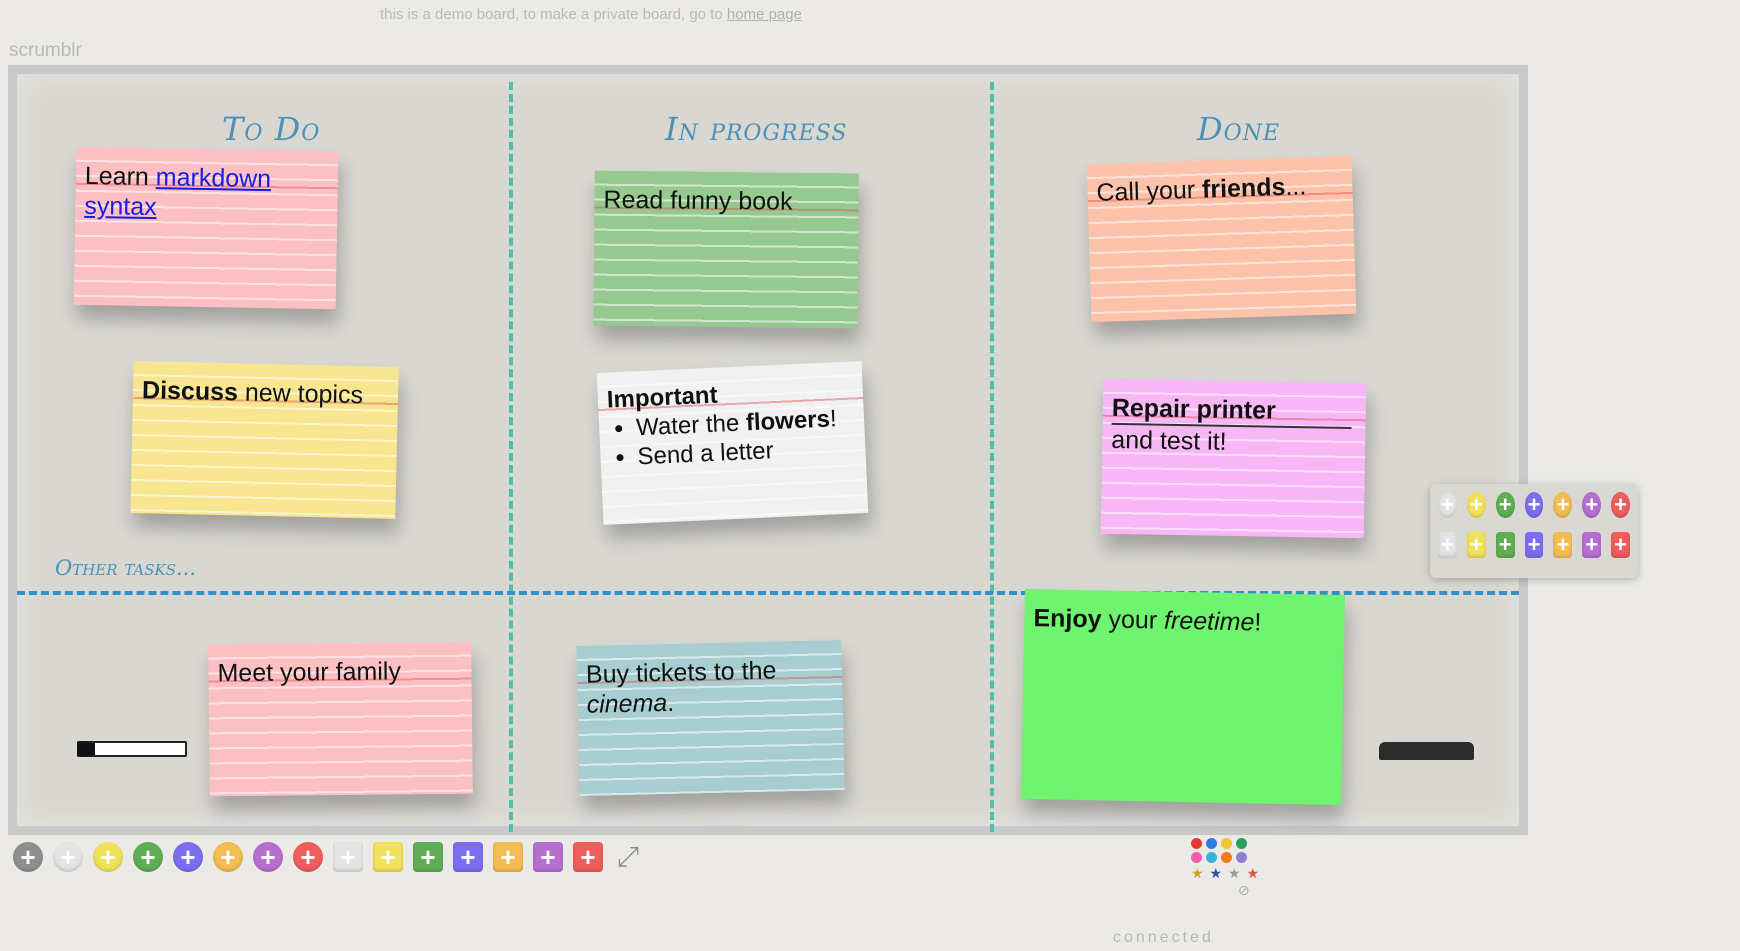  What do you see at coordinates (190, 391) in the screenshot?
I see `card-text-bold: Discuss` at bounding box center [190, 391].